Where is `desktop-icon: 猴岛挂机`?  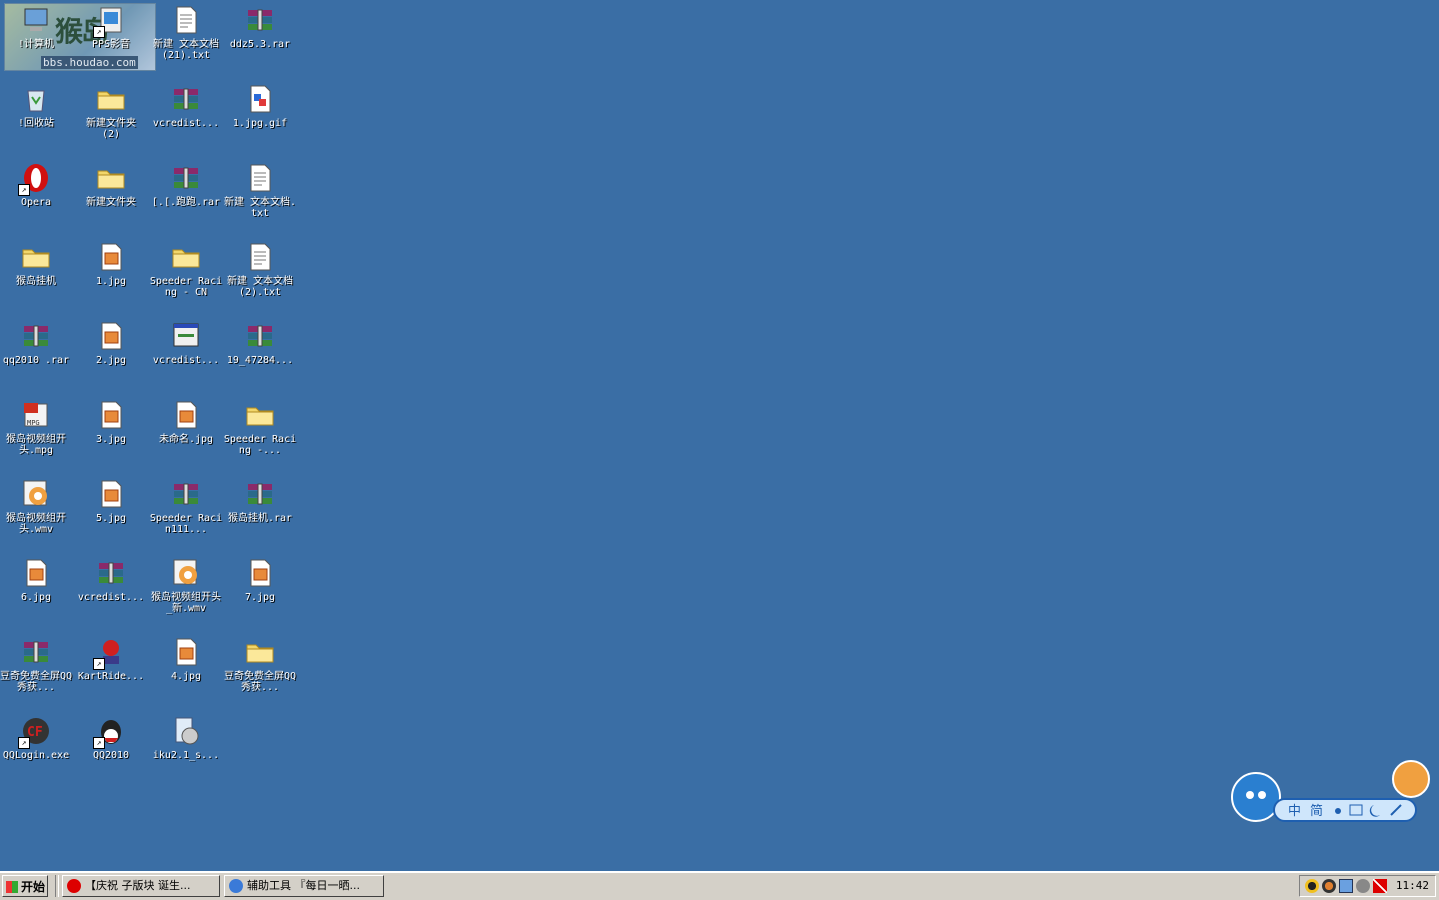
desktop-icon: 猴岛挂机 is located at coordinates (37, 275).